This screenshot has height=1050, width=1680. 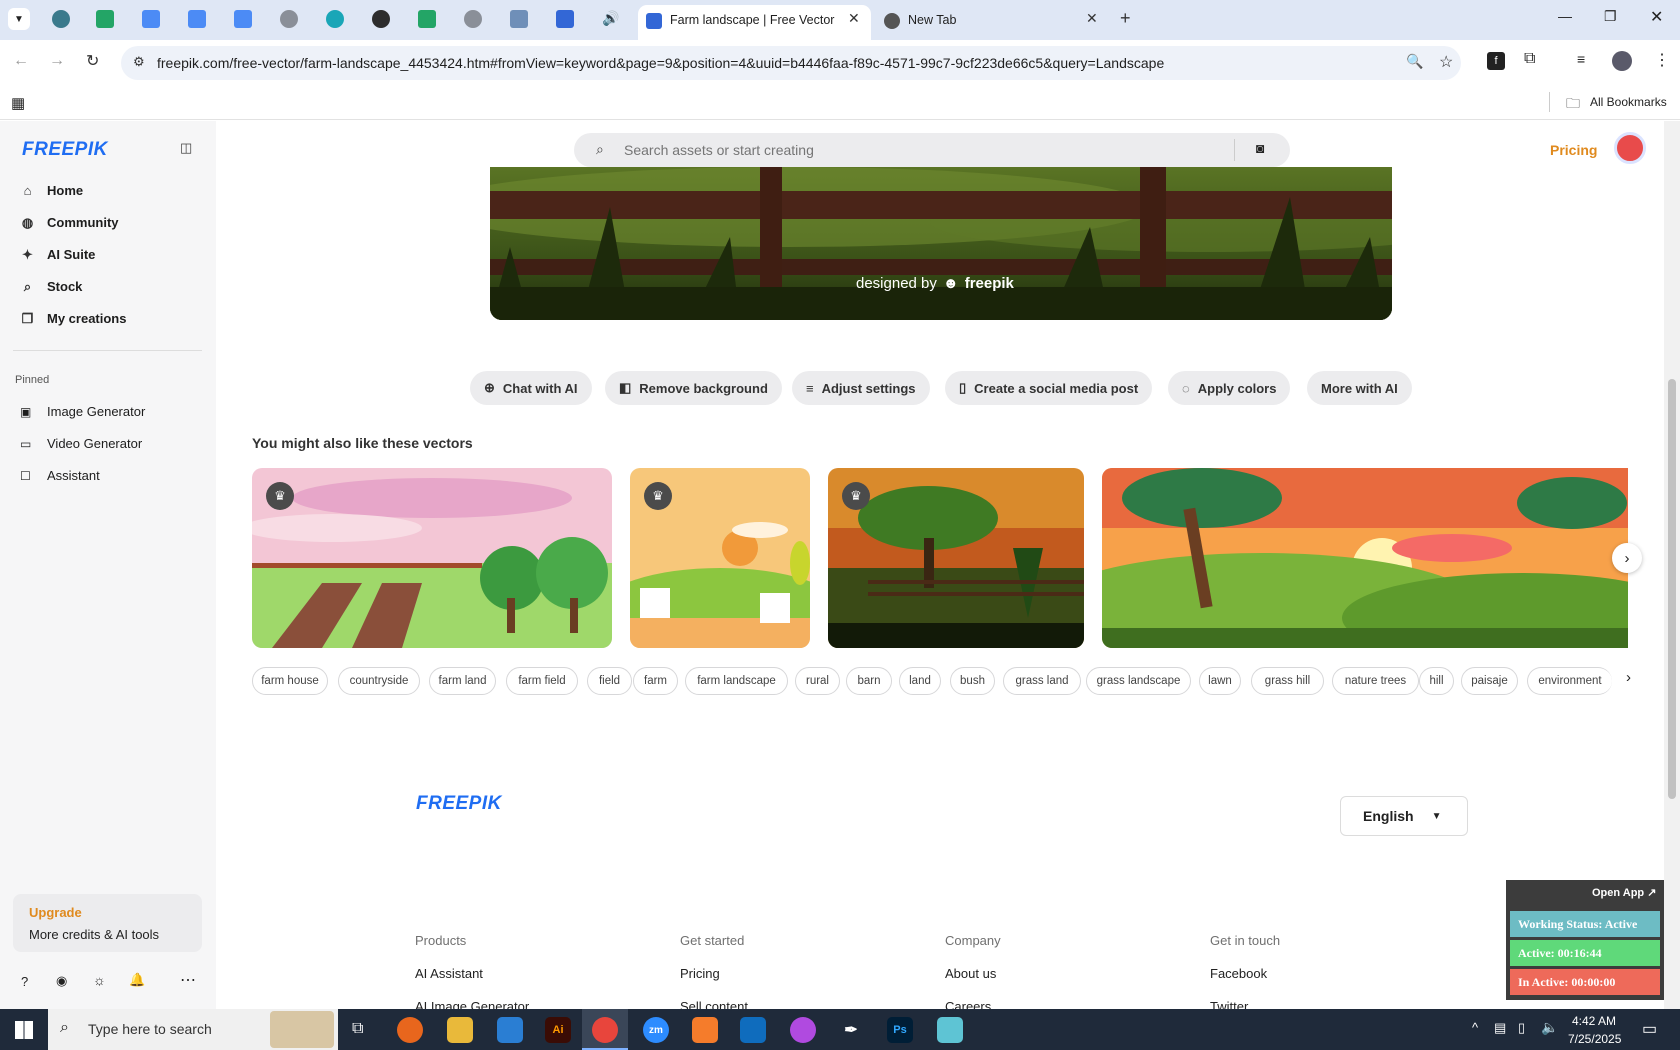 I want to click on back-arrow-icon: ←, so click(x=21, y=61).